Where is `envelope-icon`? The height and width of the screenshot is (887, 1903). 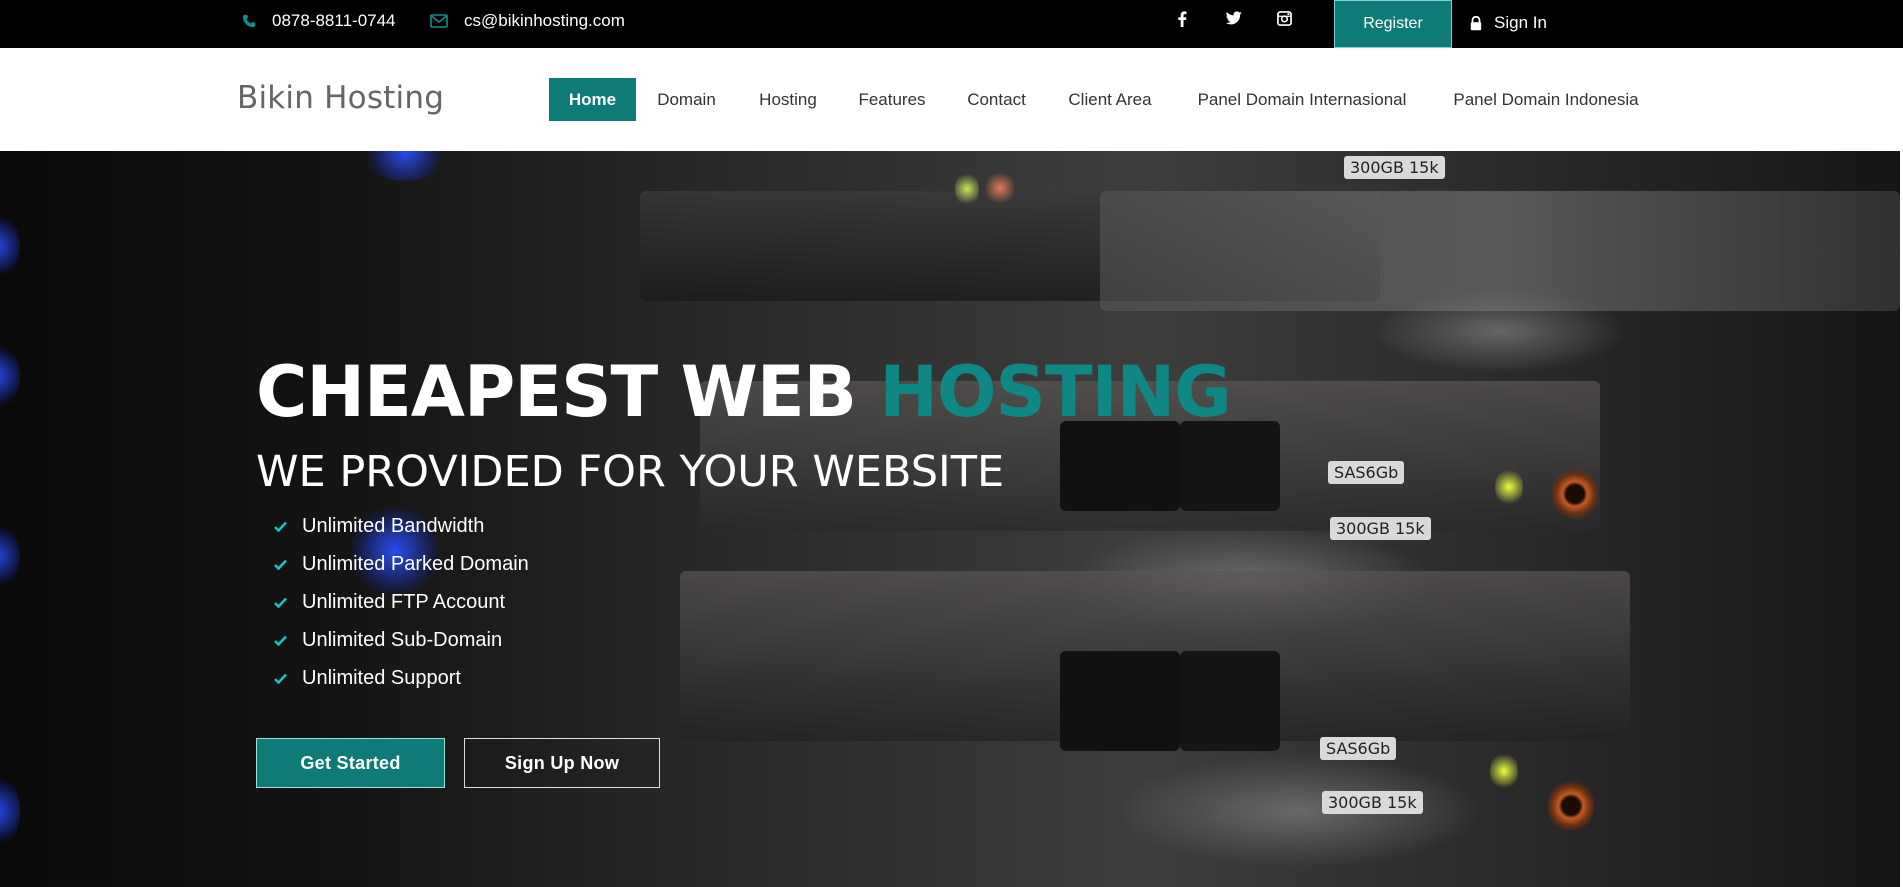
envelope-icon is located at coordinates (439, 21).